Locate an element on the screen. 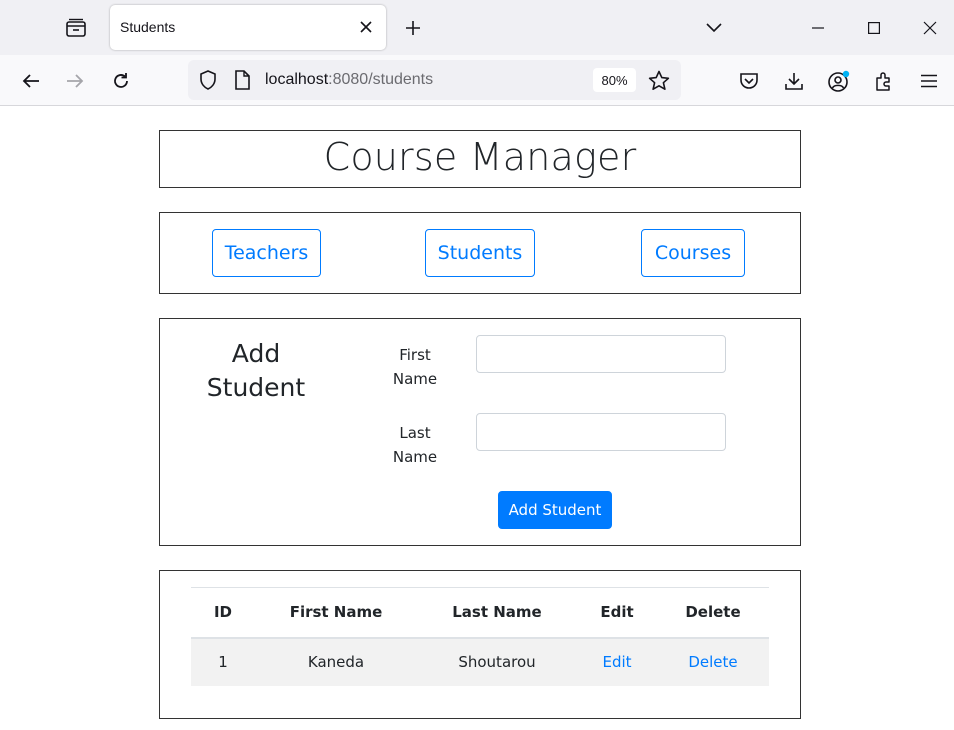 The width and height of the screenshot is (954, 730). form-heading: Add Student is located at coordinates (256, 370).